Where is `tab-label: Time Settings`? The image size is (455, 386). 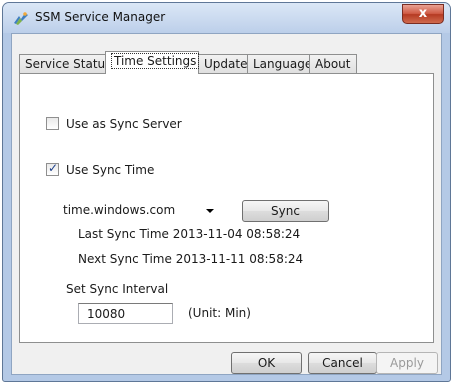 tab-label: Time Settings is located at coordinates (155, 61).